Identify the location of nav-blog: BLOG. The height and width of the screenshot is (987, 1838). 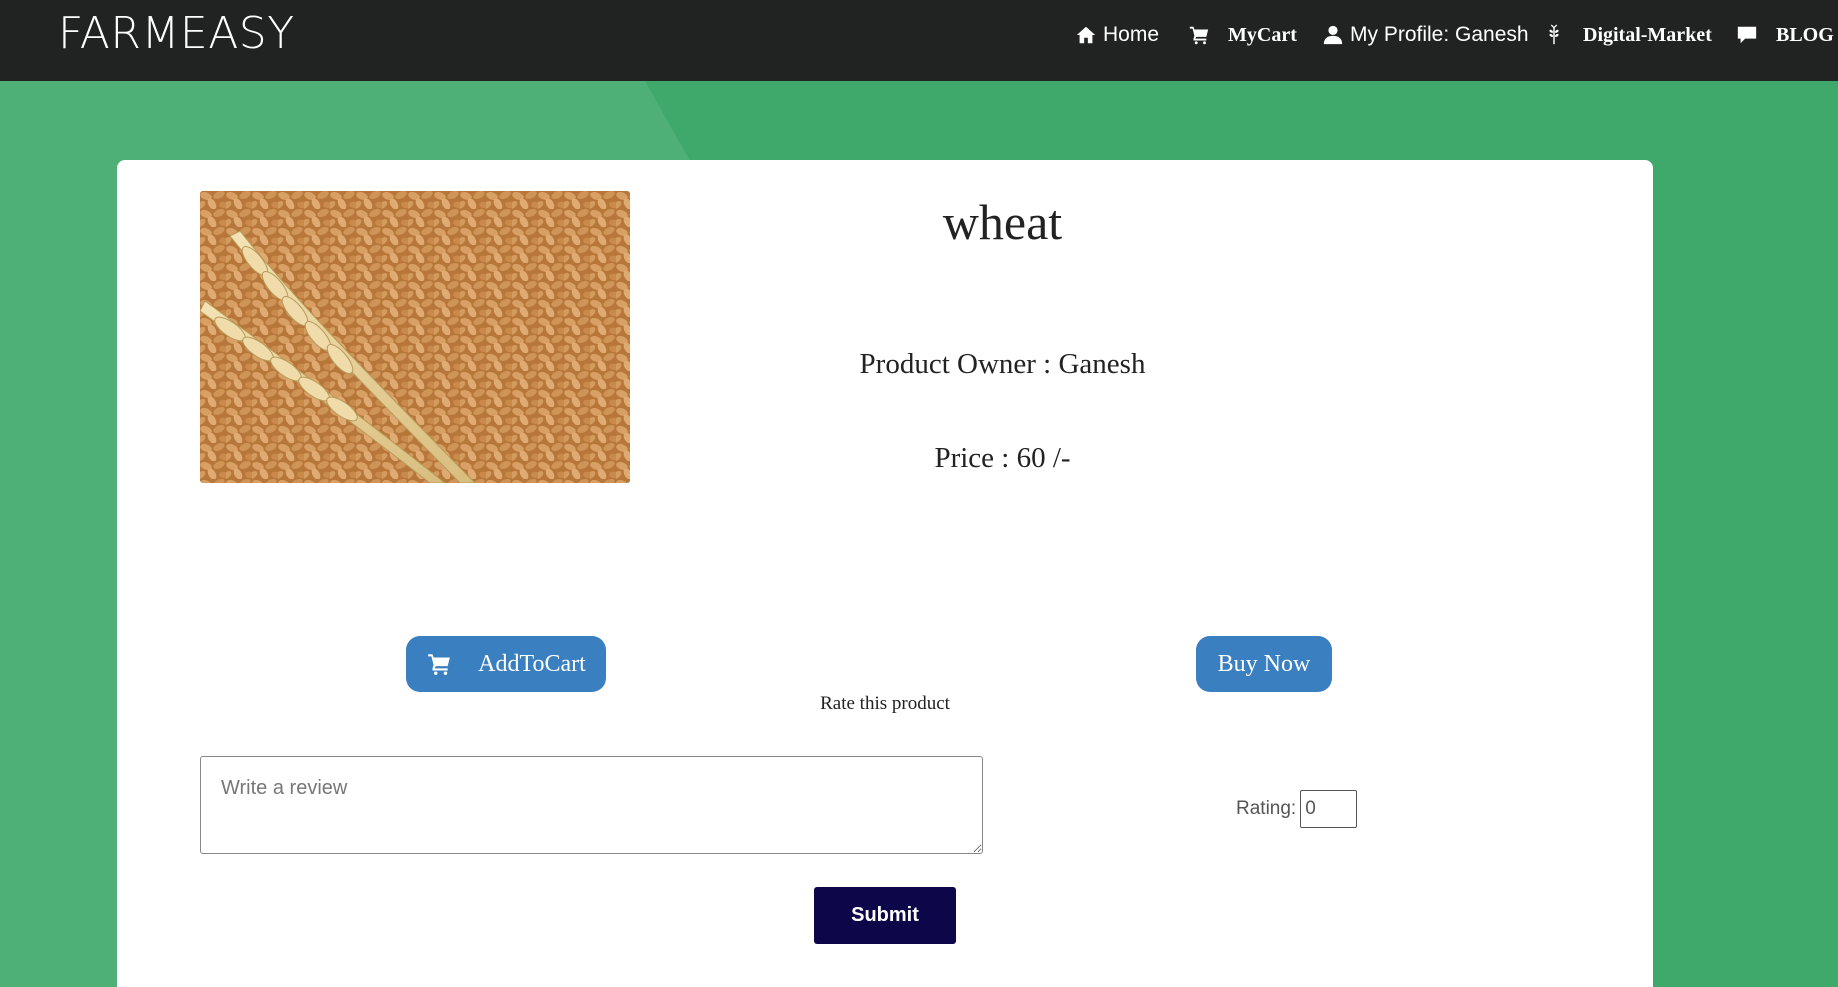
(1785, 35).